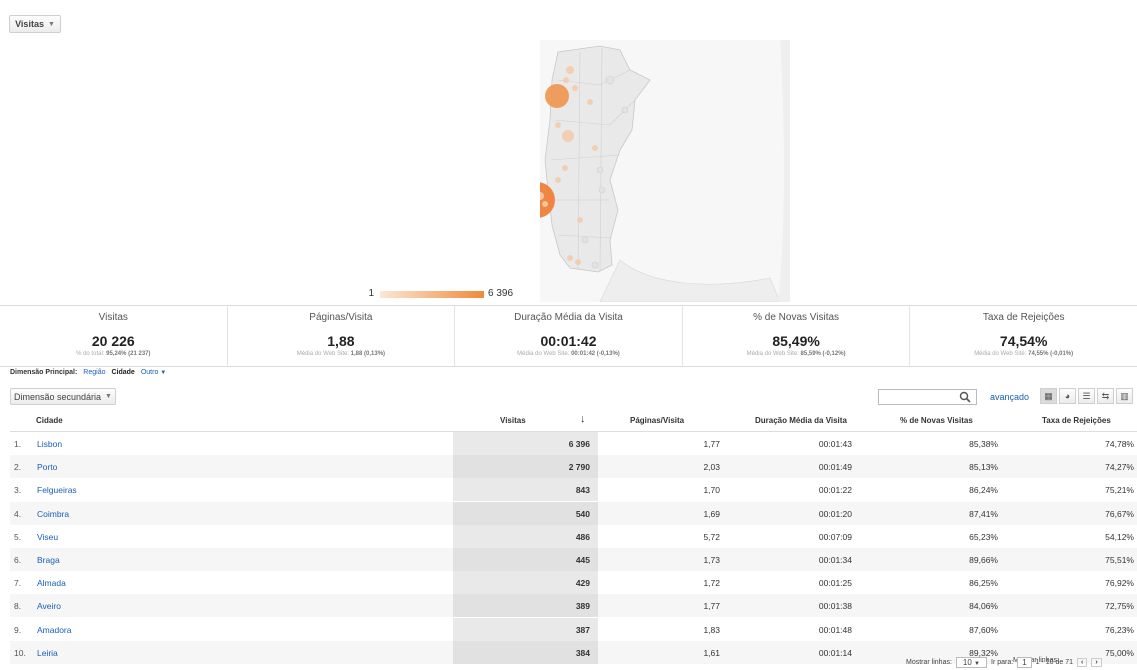 This screenshot has height=670, width=1137. Describe the element at coordinates (1119, 513) in the screenshot. I see `bounce-value: 76,67%` at that location.